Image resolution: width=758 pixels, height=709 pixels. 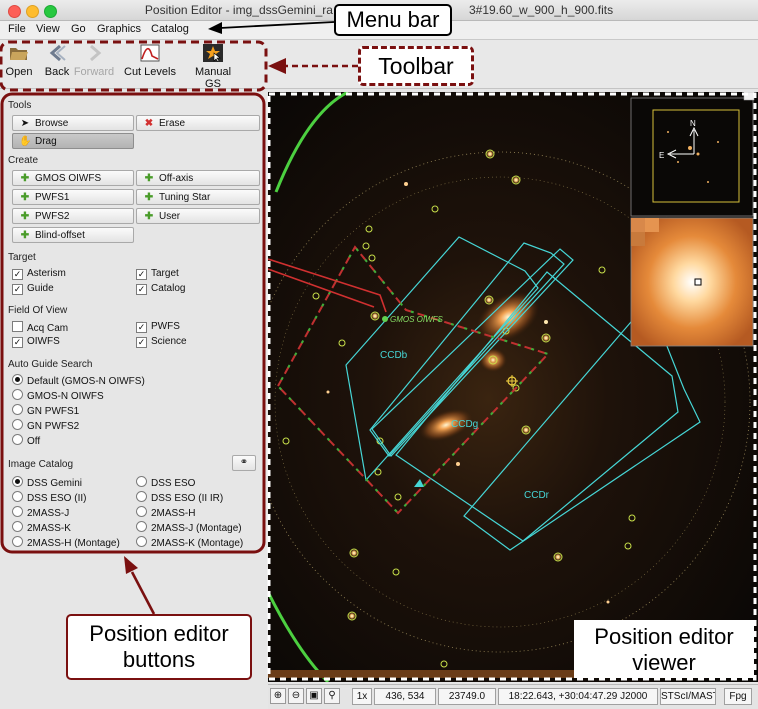 What do you see at coordinates (187, 498) in the screenshot?
I see `catalog-dss-eso-ii-ir-label: DSS ESO (II IR)` at bounding box center [187, 498].